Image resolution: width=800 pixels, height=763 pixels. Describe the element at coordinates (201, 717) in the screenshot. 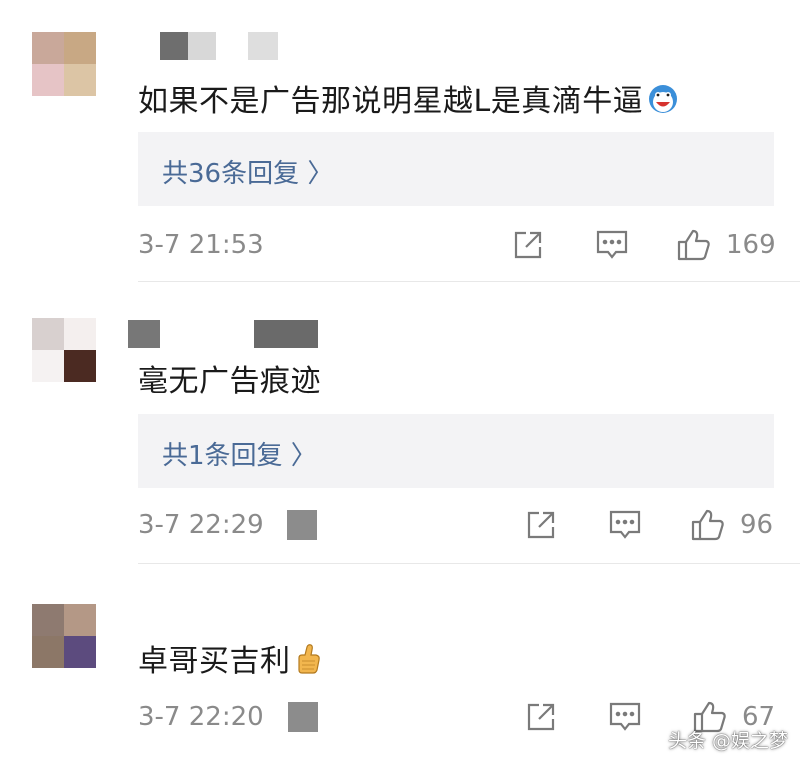

I see `timestamp: 3-7 22:20` at that location.